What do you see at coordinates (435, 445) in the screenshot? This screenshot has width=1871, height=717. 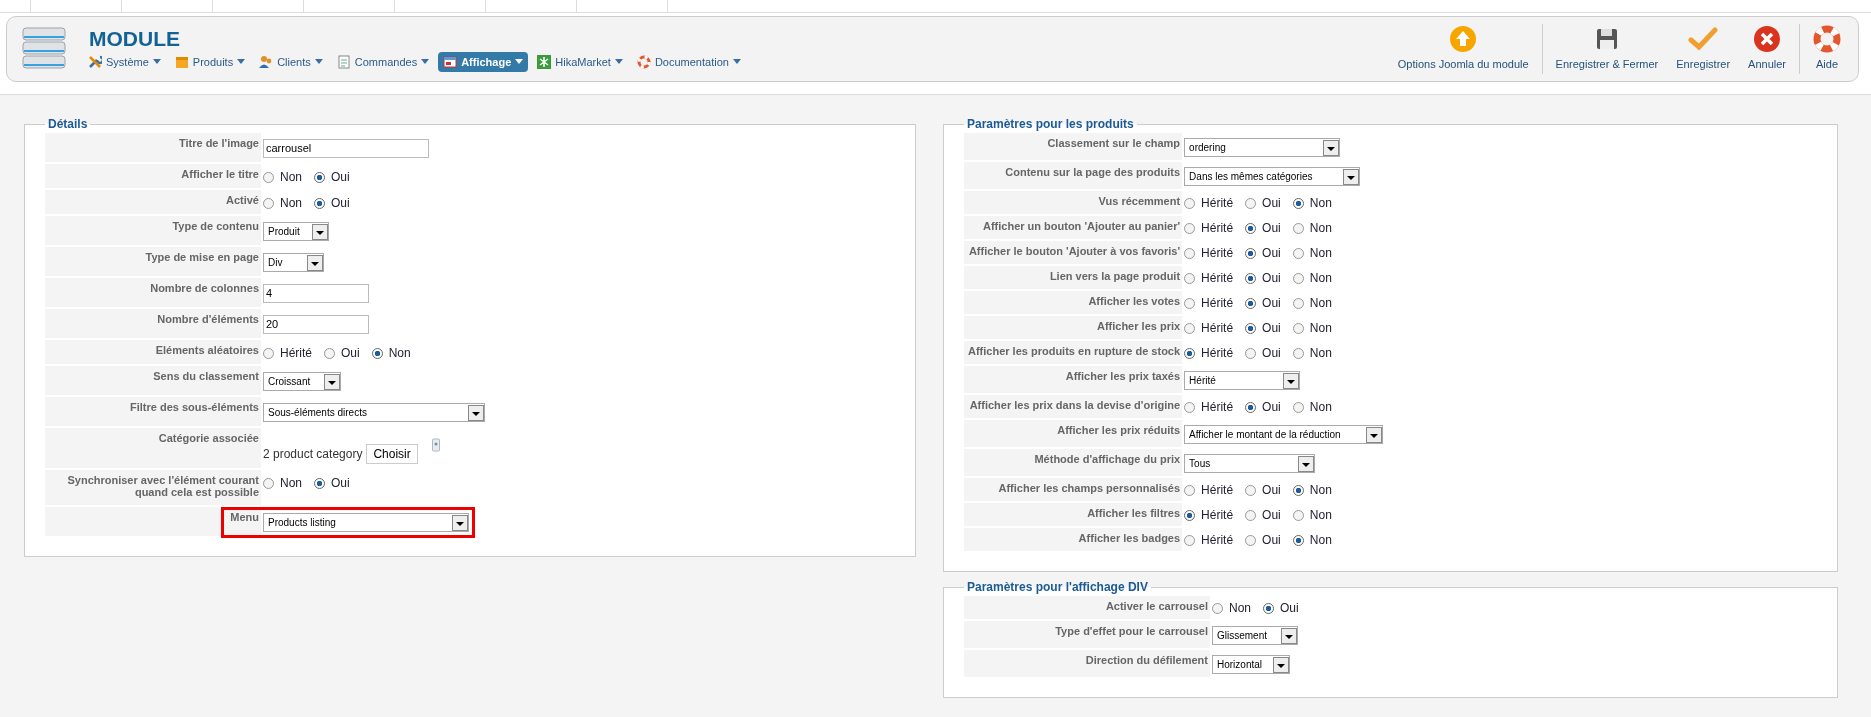 I see `trash-icon` at bounding box center [435, 445].